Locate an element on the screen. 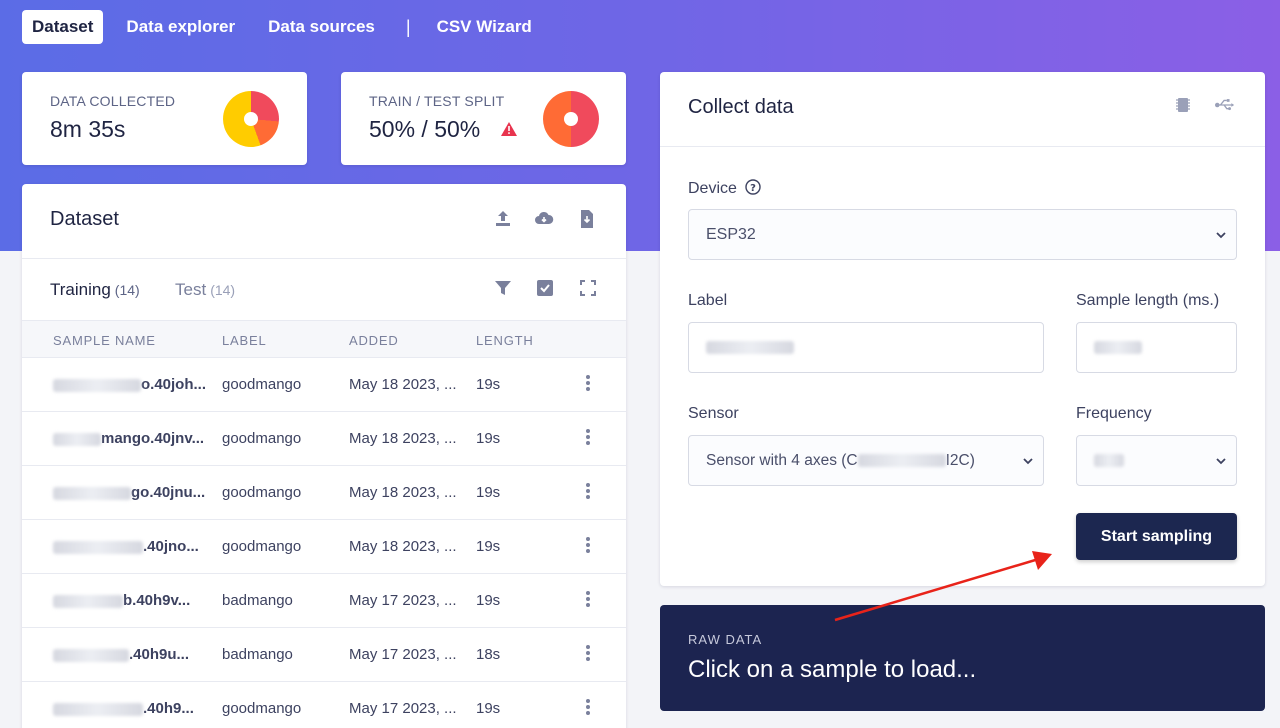 Image resolution: width=1280 pixels, height=728 pixels. filter-icon is located at coordinates (503, 288).